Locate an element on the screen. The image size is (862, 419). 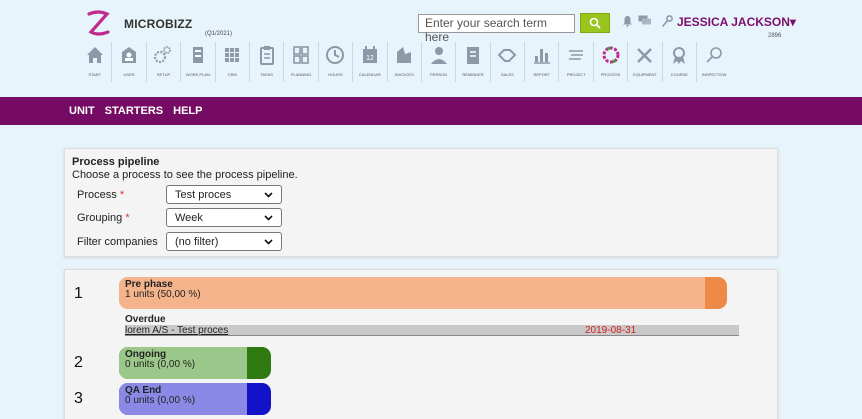
stage-bar-pre-phase: Pre phase 1 units (50,00 %) is located at coordinates (423, 293).